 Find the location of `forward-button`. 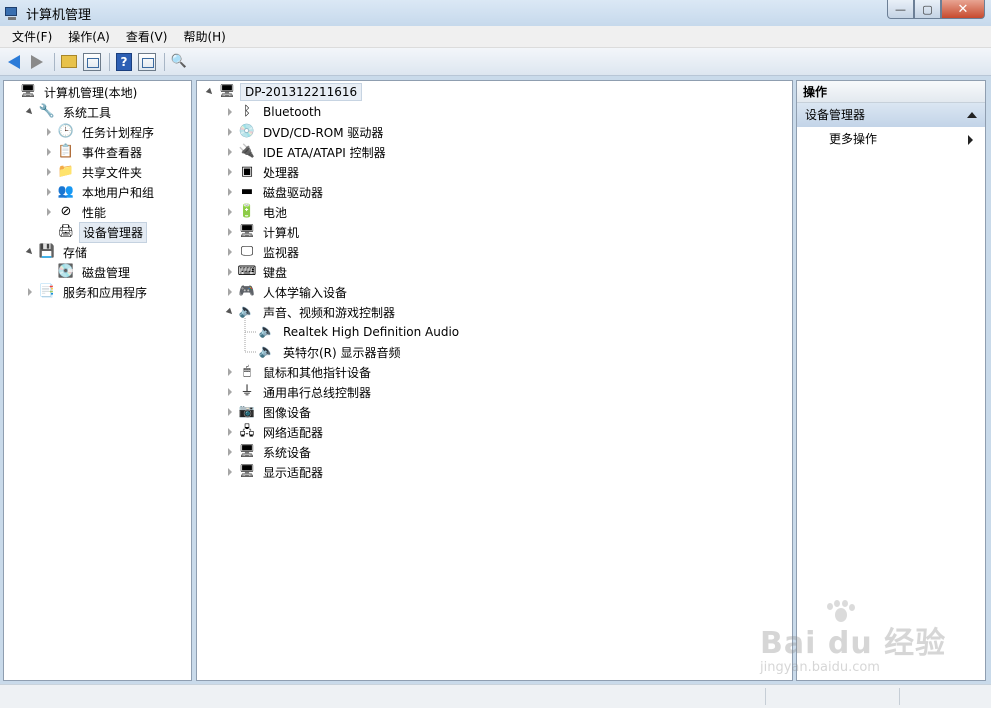

forward-button is located at coordinates (37, 62).